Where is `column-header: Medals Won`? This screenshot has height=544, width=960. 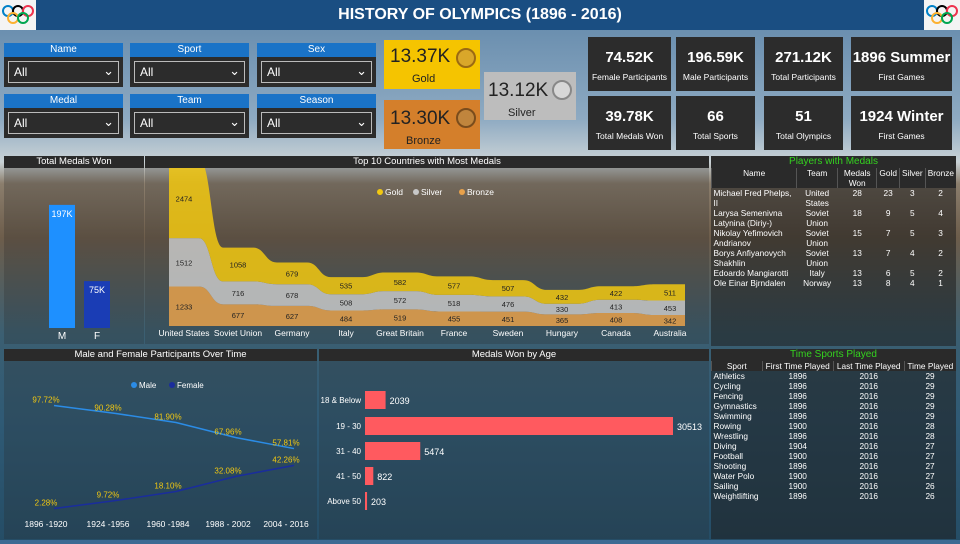 column-header: Medals Won is located at coordinates (857, 178).